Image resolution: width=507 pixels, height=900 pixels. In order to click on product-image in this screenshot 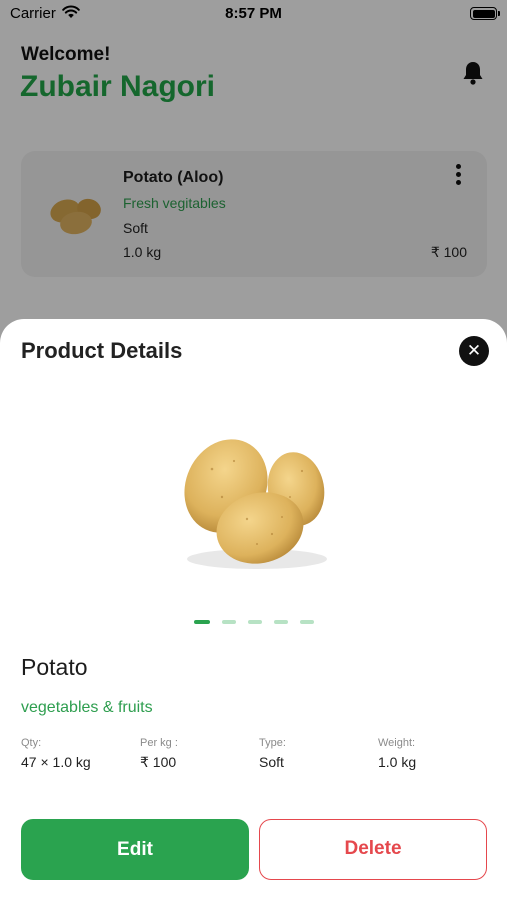, I will do `click(255, 504)`.